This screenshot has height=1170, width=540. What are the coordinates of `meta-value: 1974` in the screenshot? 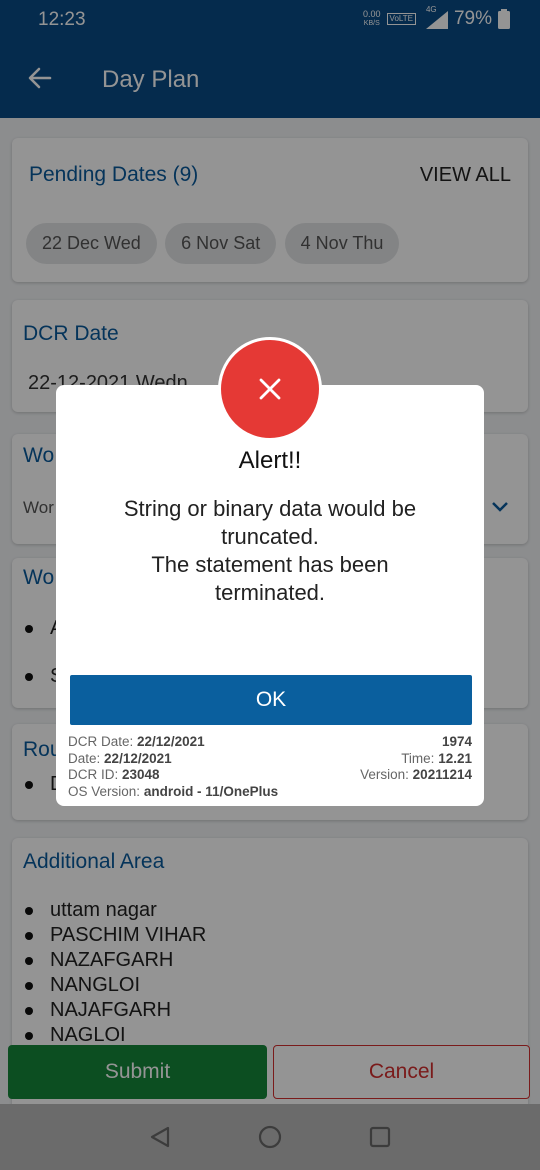 It's located at (456, 741).